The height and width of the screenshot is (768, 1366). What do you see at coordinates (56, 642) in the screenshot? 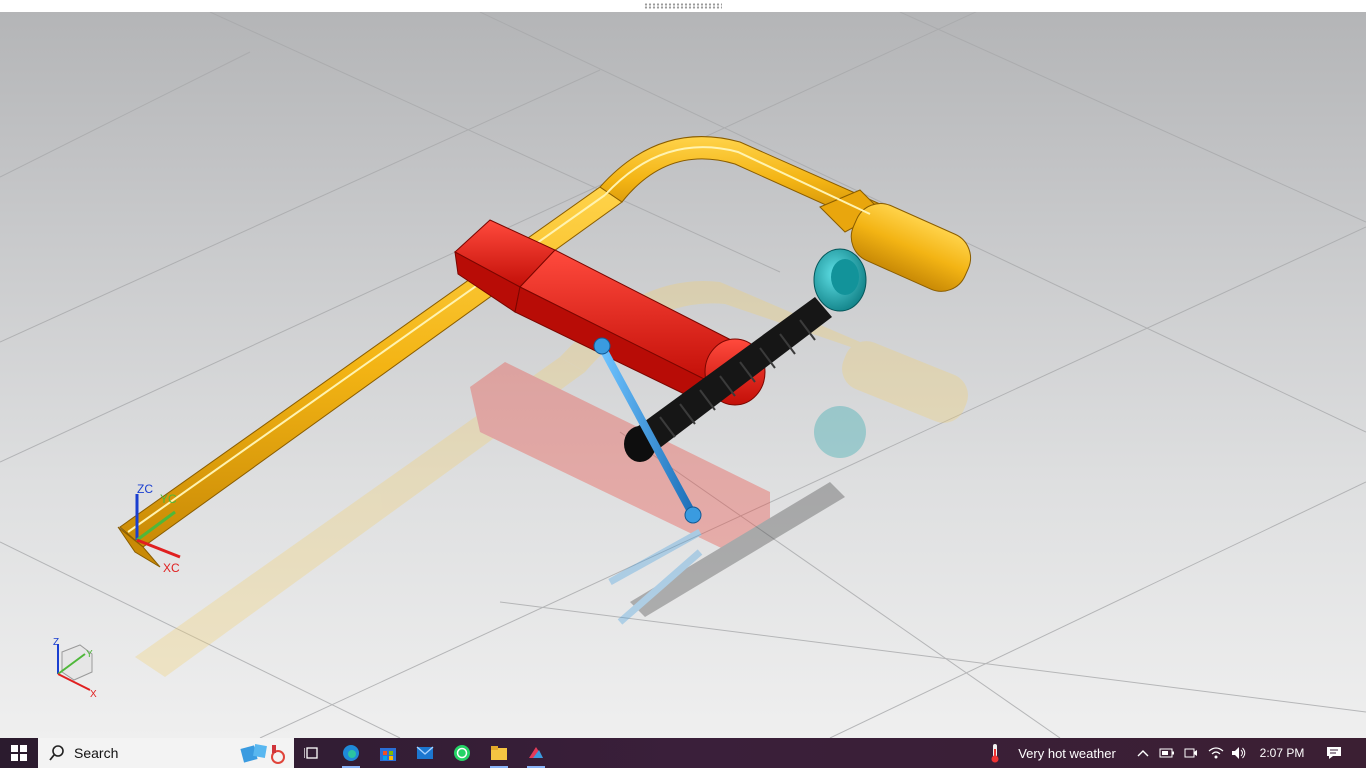
I see `view-z-label: Z` at bounding box center [56, 642].